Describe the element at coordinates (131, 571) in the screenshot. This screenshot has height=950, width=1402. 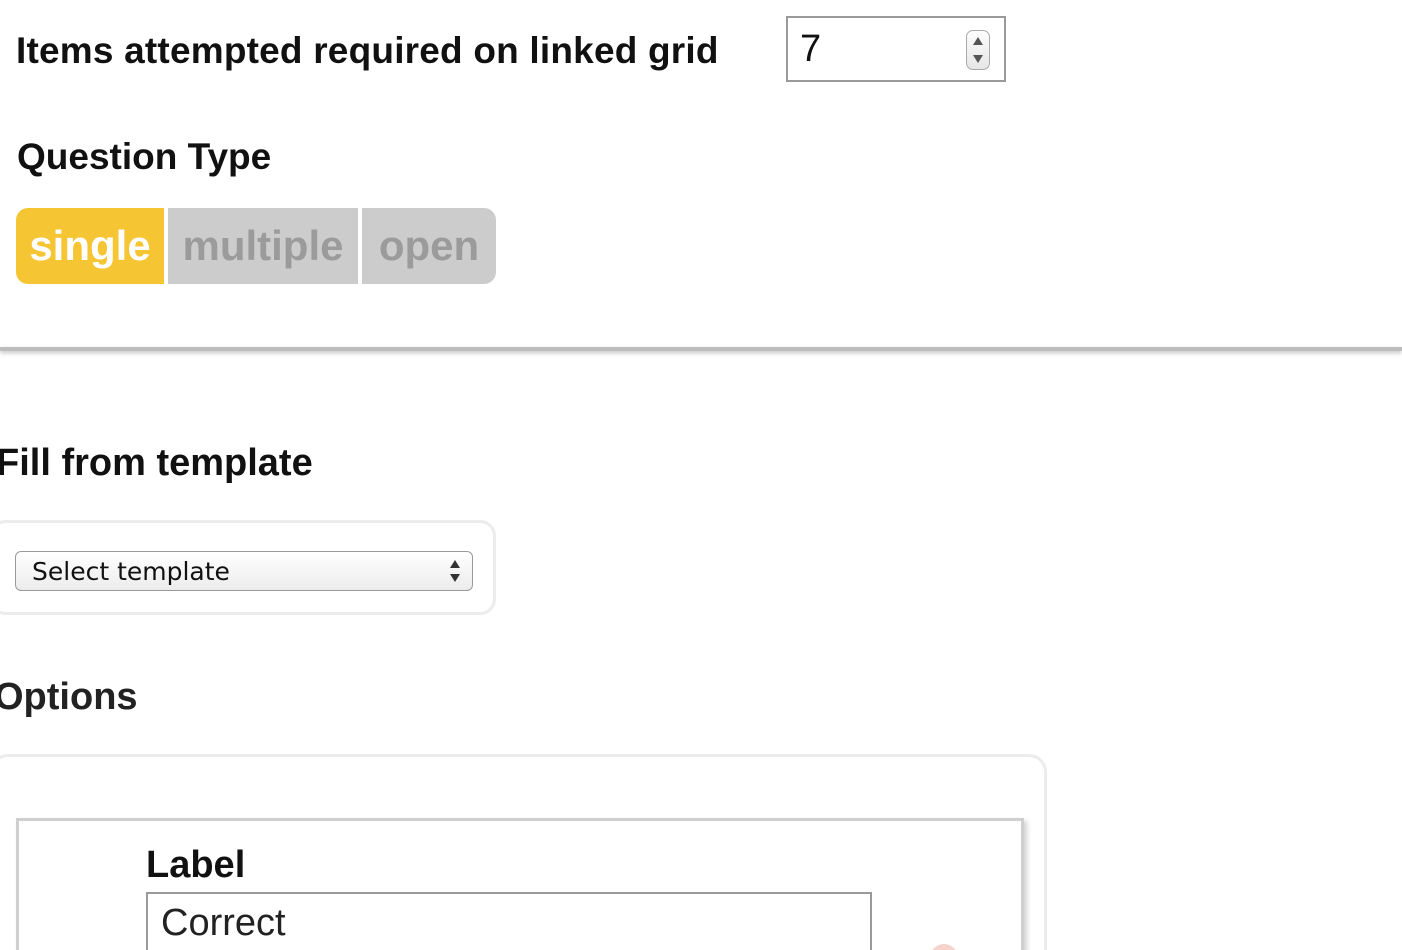
I see `template-select-value: Select template` at that location.